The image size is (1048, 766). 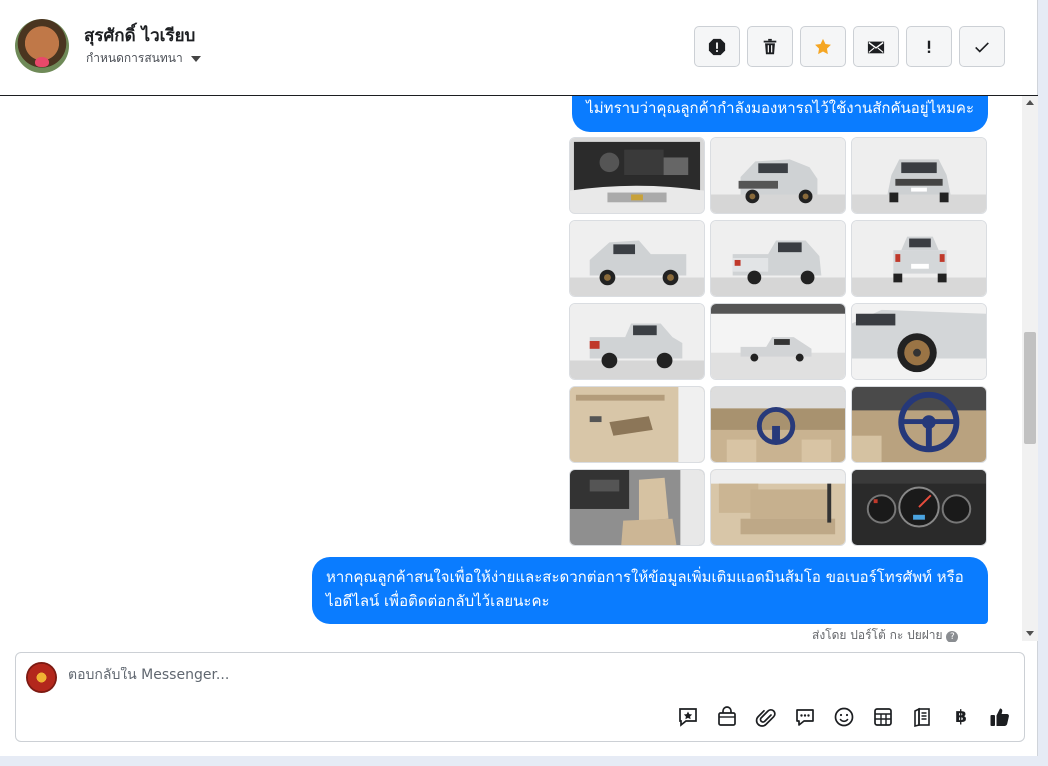 I want to click on car-photo-rear-seat, so click(x=778, y=507).